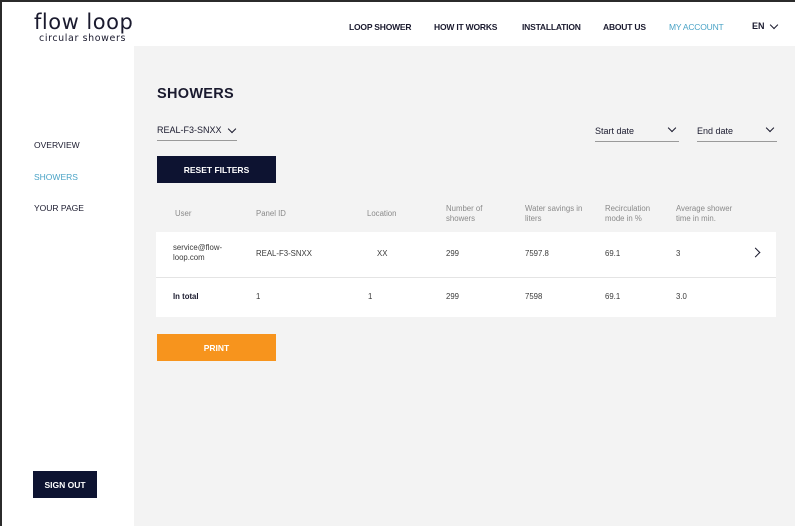  I want to click on cell-total-label: In total, so click(186, 296).